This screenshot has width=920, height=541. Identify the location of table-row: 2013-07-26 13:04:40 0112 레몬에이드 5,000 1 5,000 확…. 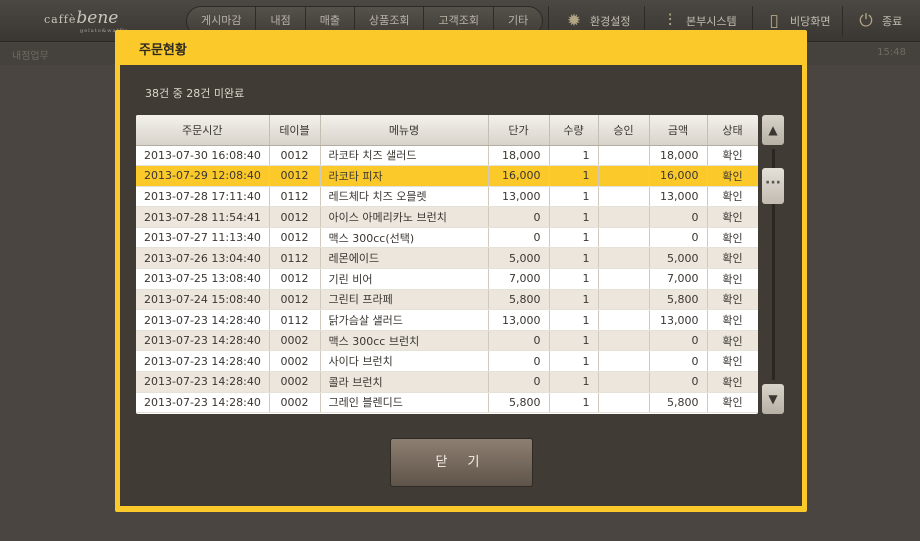
(447, 258).